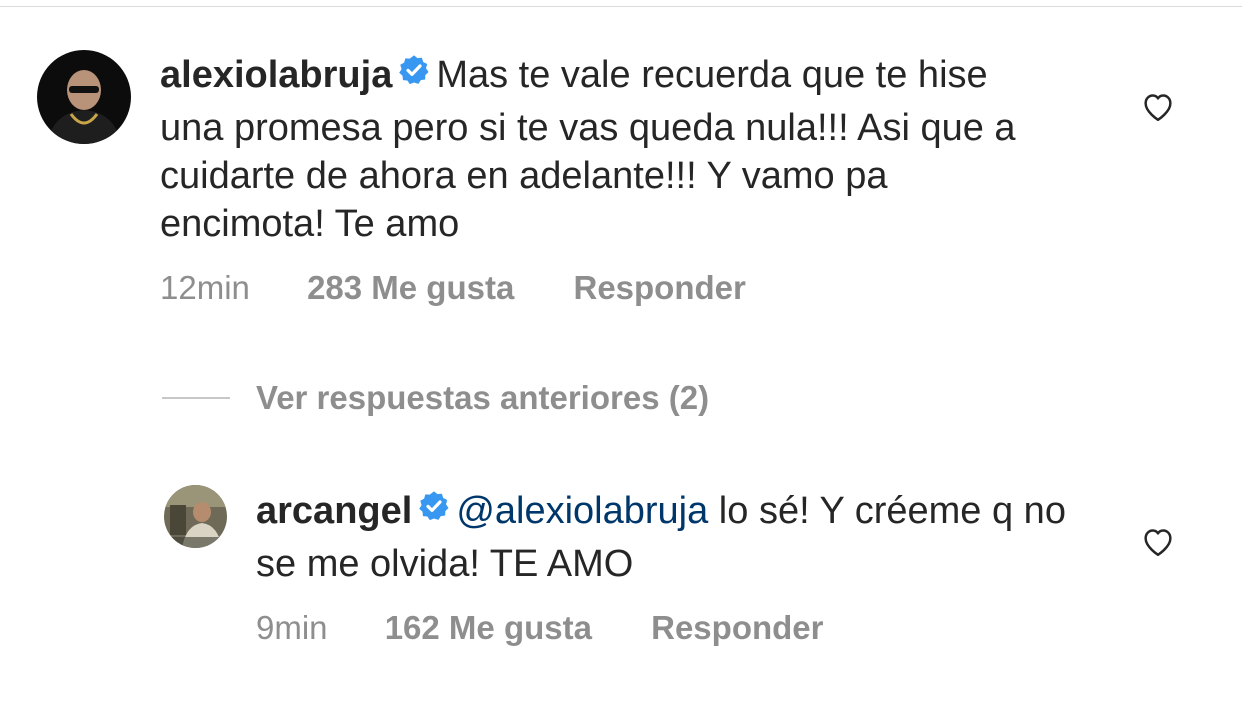 The height and width of the screenshot is (701, 1242). I want to click on replies-divider-line, so click(196, 398).